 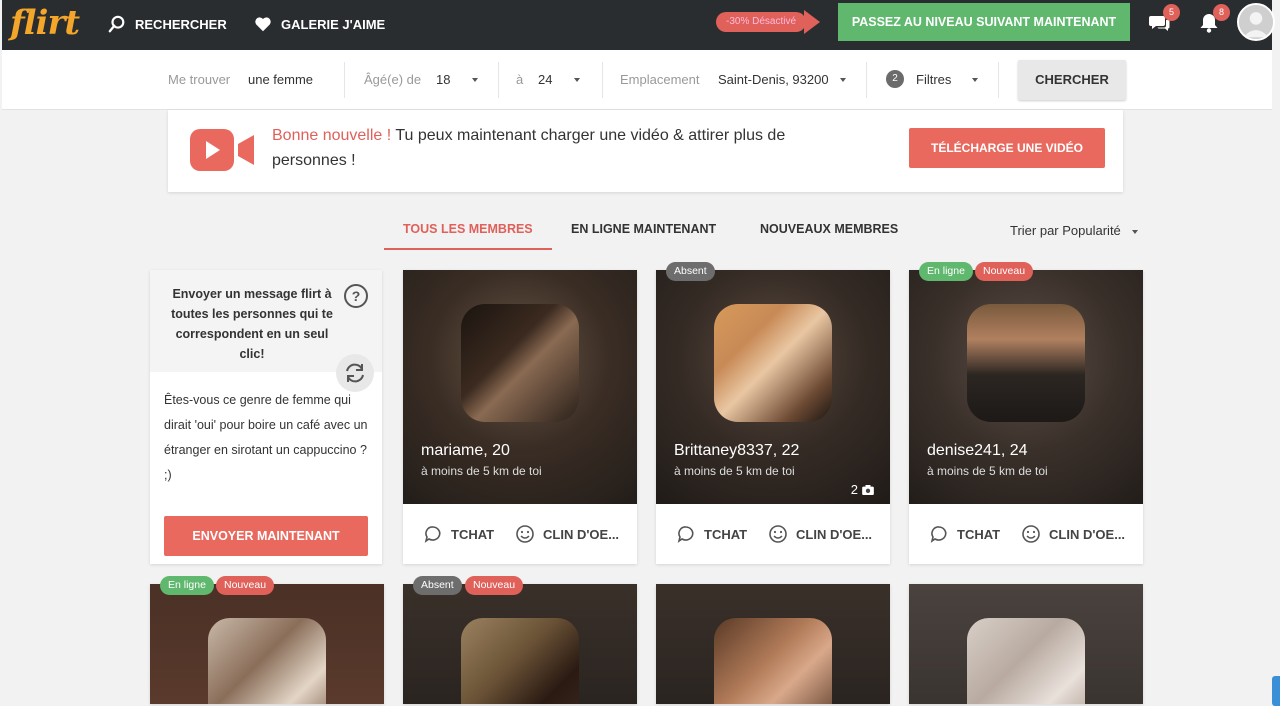 What do you see at coordinates (45, 23) in the screenshot?
I see `app-logo: flirt` at bounding box center [45, 23].